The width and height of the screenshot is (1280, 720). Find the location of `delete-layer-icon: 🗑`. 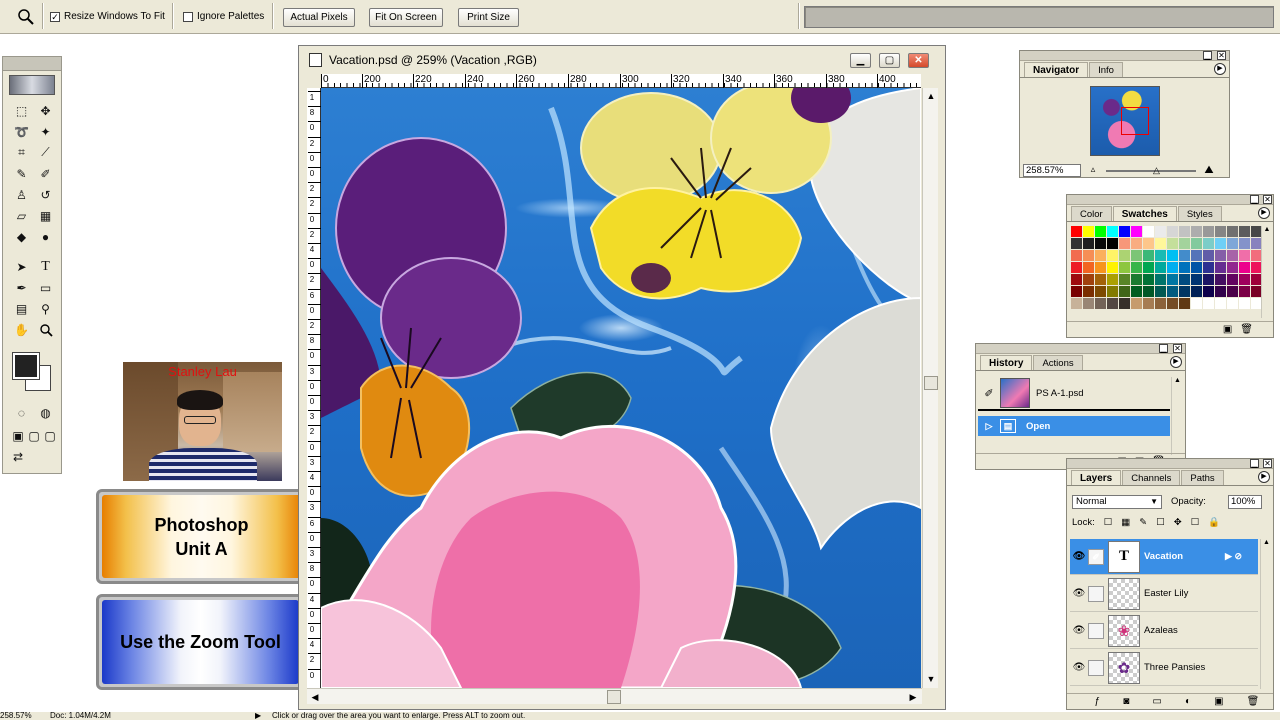

delete-layer-icon: 🗑 is located at coordinates (1253, 701).